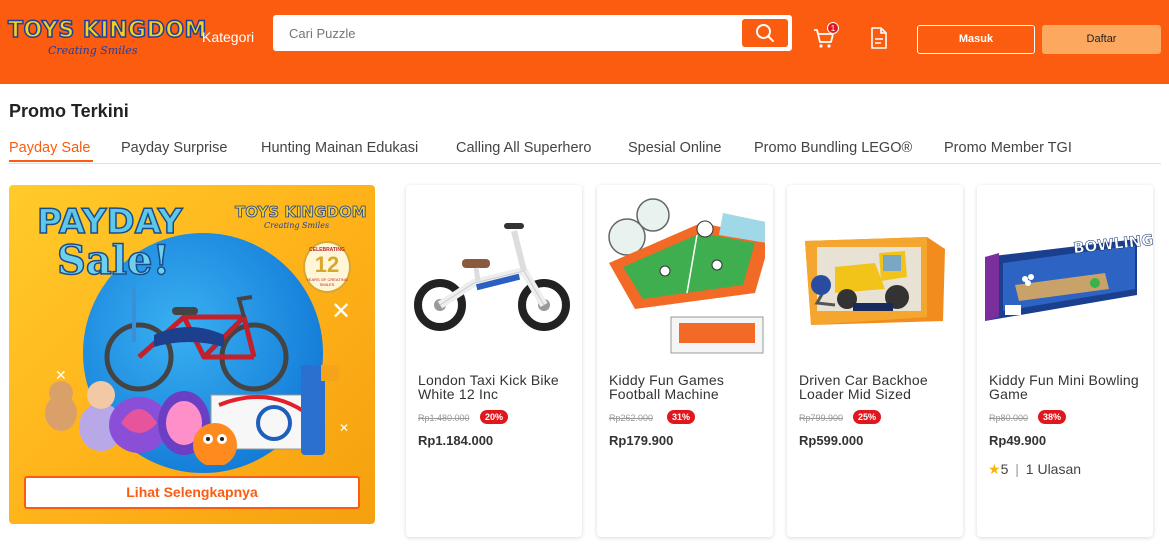 The image size is (1169, 547). What do you see at coordinates (192, 492) in the screenshot?
I see `see-more-button: Lihat Selengkapnya` at bounding box center [192, 492].